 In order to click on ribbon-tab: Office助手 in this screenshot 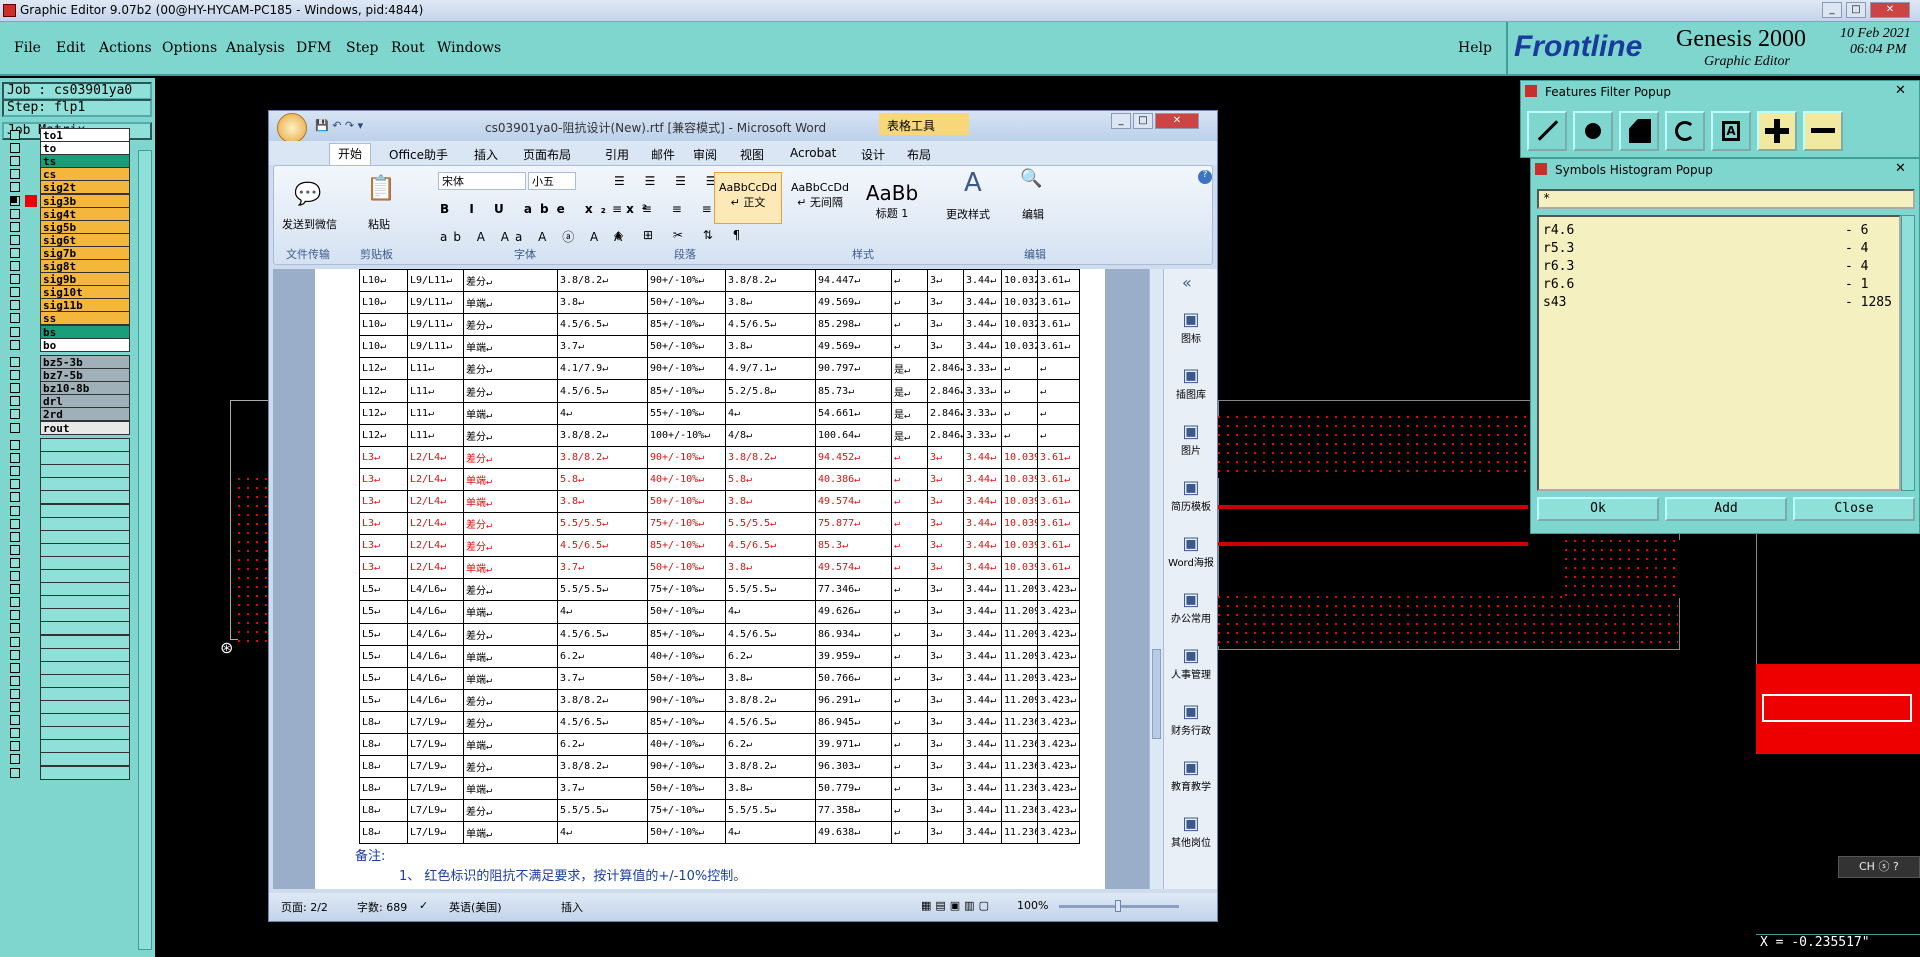, I will do `click(418, 154)`.